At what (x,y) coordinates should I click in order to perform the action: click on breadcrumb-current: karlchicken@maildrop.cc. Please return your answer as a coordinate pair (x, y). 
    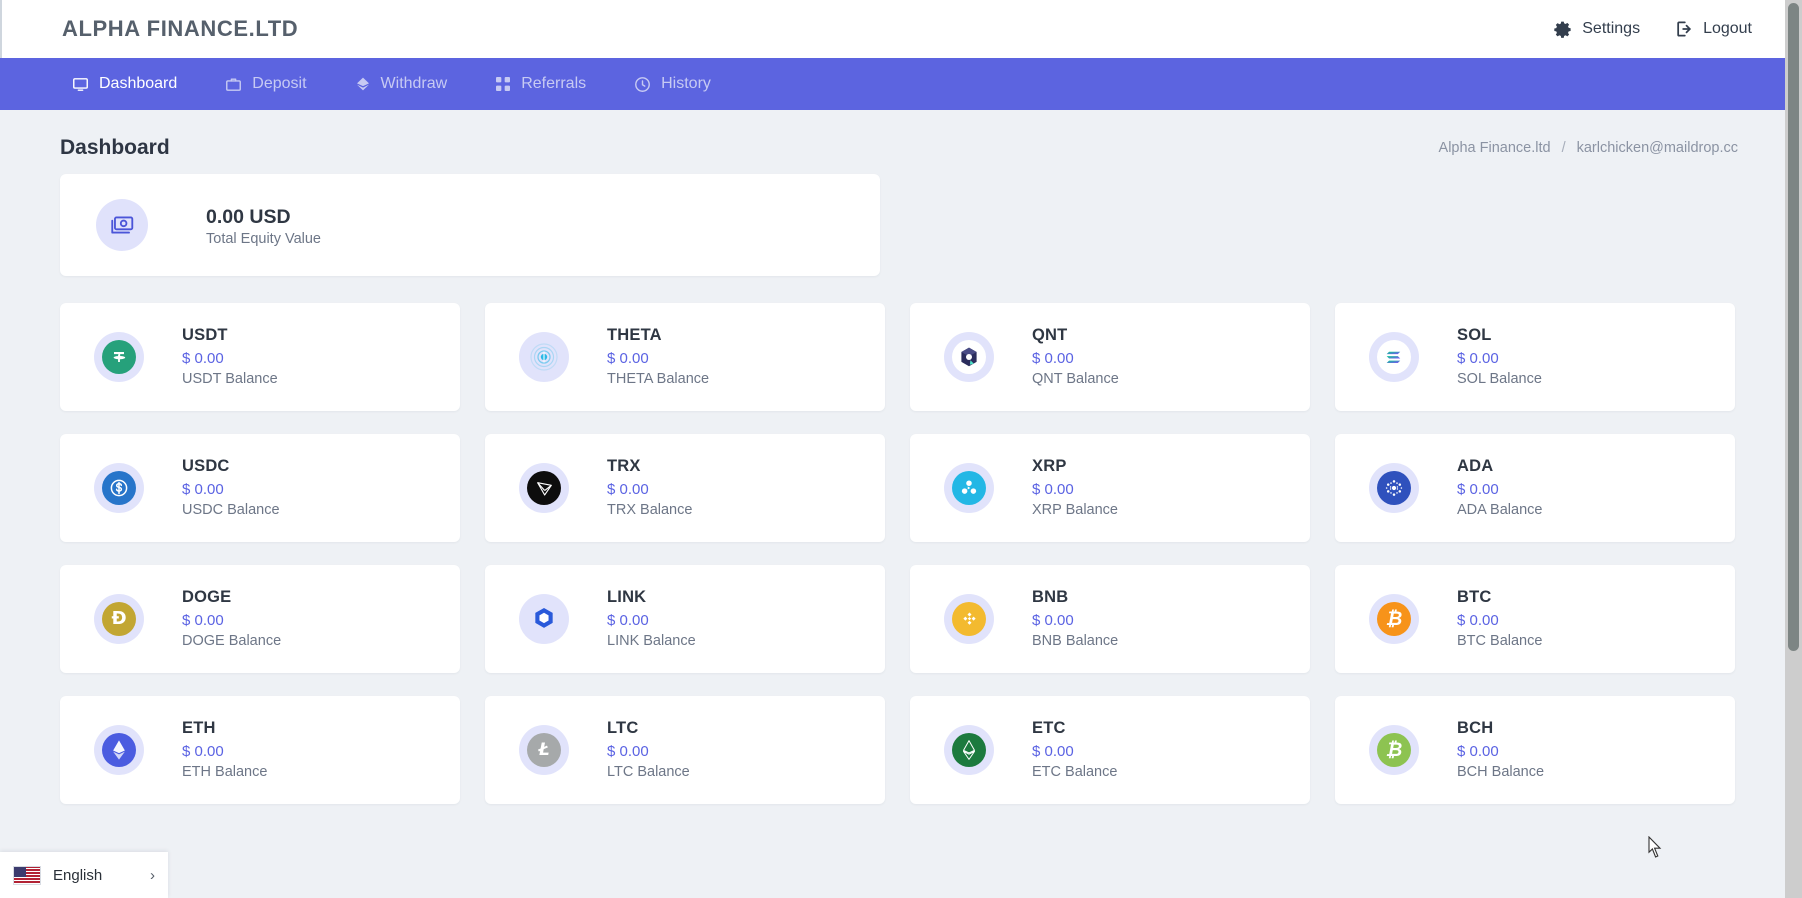
    Looking at the image, I should click on (1657, 148).